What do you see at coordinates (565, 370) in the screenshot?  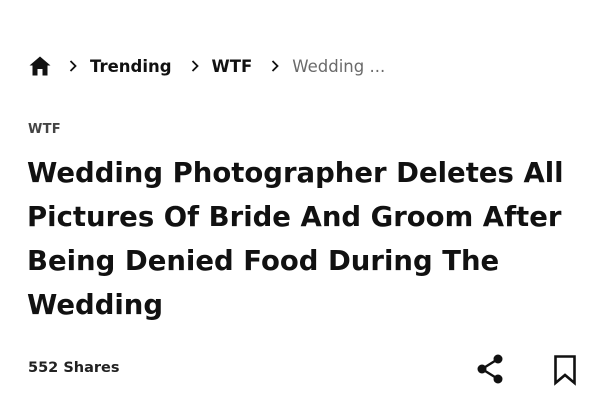 I see `bookmark-icon` at bounding box center [565, 370].